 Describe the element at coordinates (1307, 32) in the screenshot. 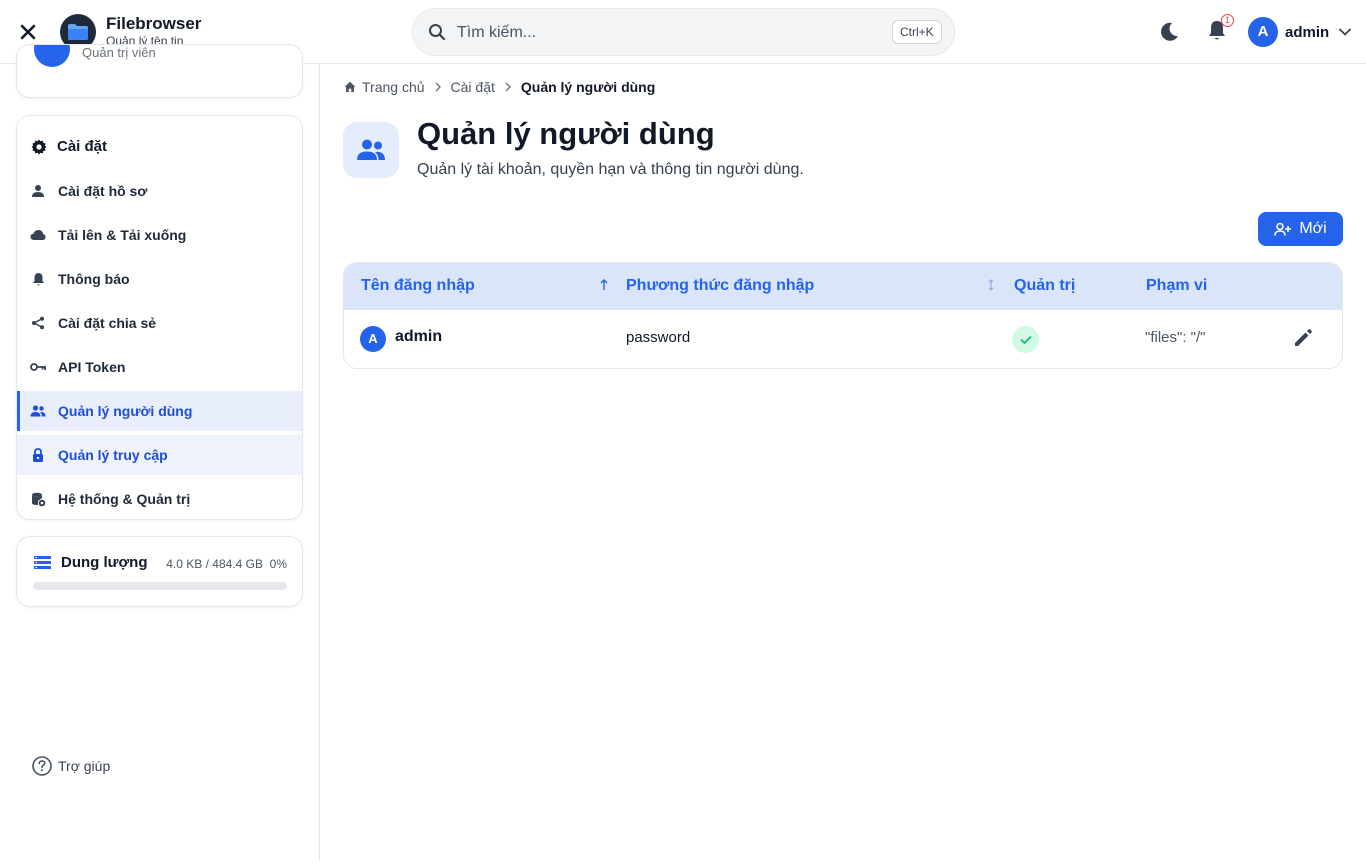

I see `user-name: admin` at that location.